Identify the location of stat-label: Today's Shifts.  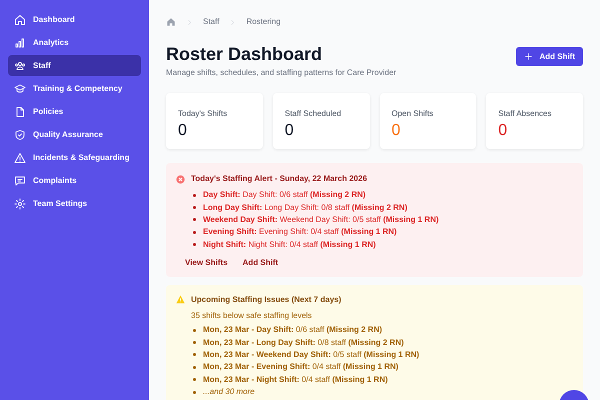
(203, 114).